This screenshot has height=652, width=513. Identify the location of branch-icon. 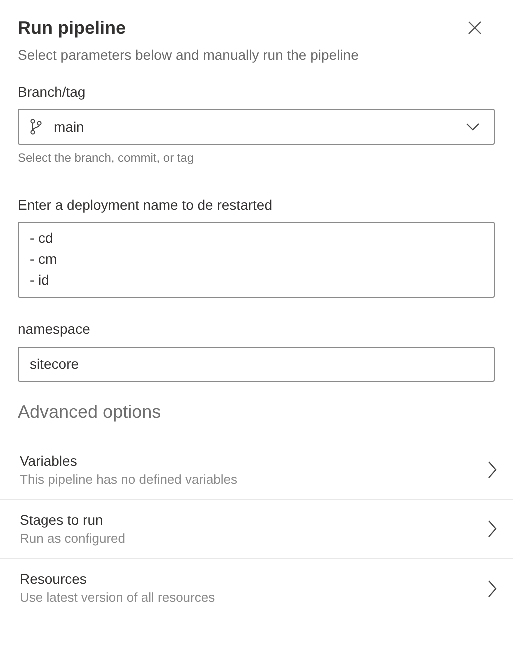
(36, 127).